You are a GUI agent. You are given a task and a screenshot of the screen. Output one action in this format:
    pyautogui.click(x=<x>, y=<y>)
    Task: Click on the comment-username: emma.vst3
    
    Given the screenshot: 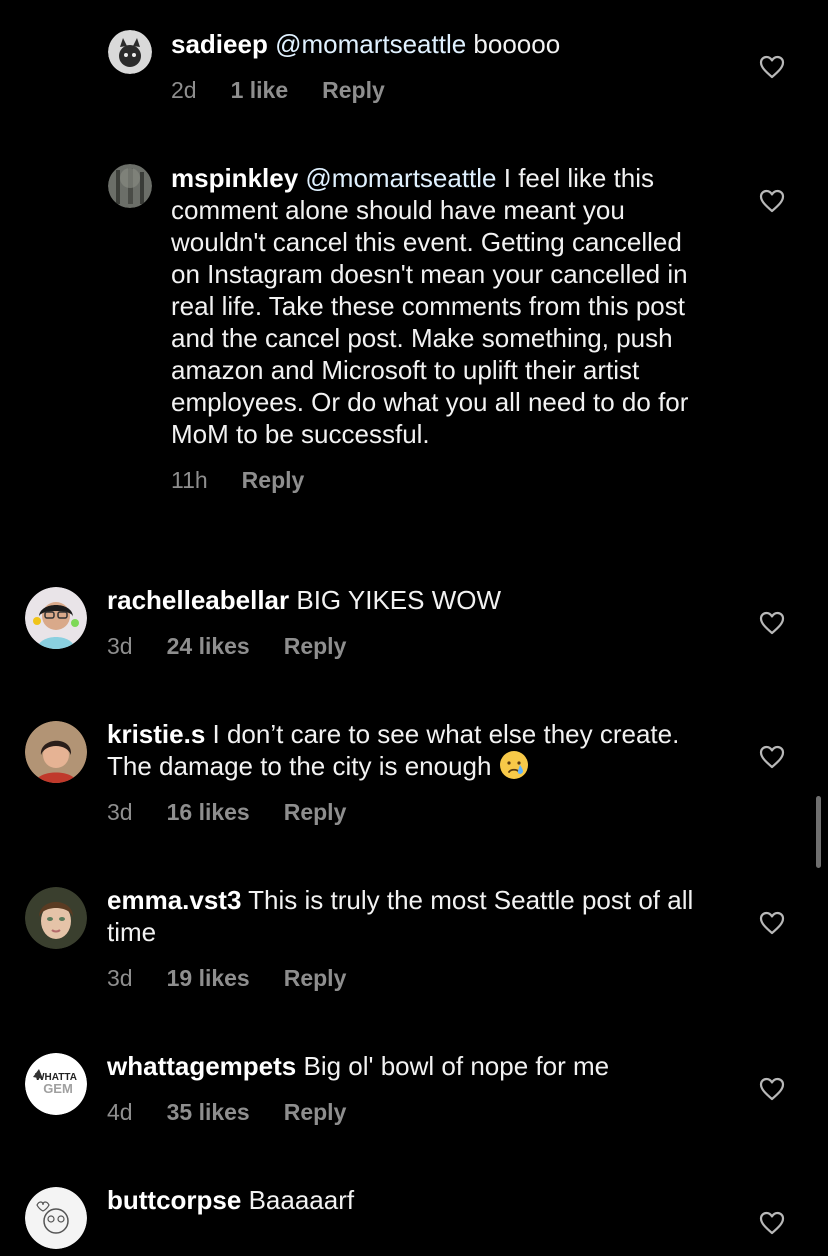 What is the action you would take?
    pyautogui.click(x=174, y=900)
    